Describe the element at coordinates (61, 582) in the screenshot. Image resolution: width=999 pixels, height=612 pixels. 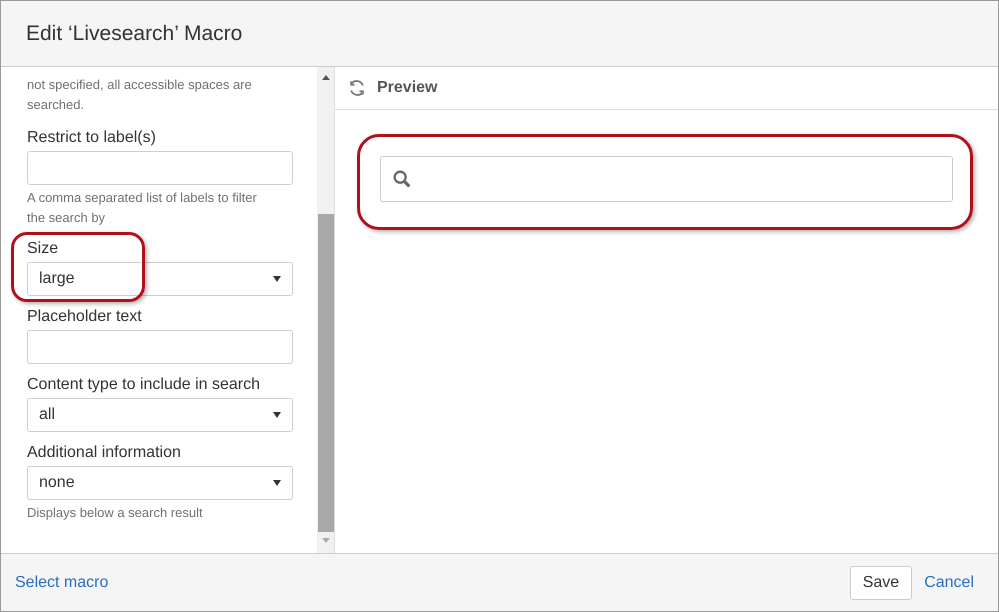
I see `select-macro-link: Select macro` at that location.